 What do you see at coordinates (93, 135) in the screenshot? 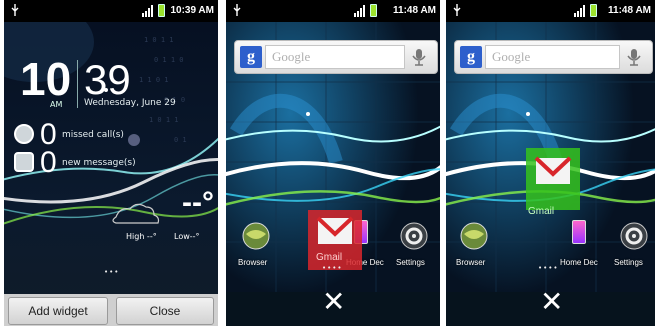
I see `missed-call-label: missed call(s)` at bounding box center [93, 135].